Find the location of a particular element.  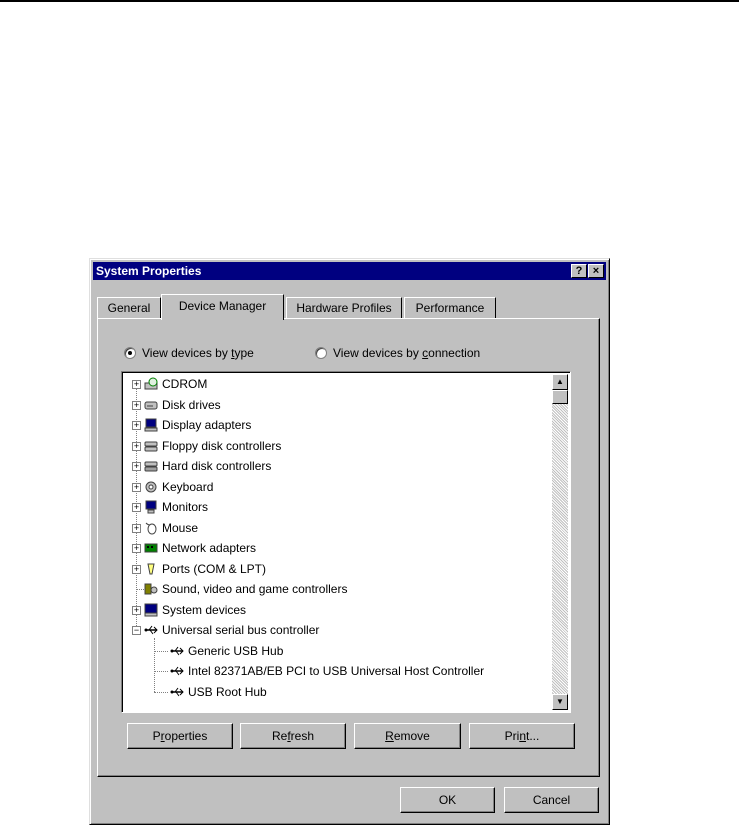

vertical-scrollbar: ▲ ▼ is located at coordinates (560, 542).